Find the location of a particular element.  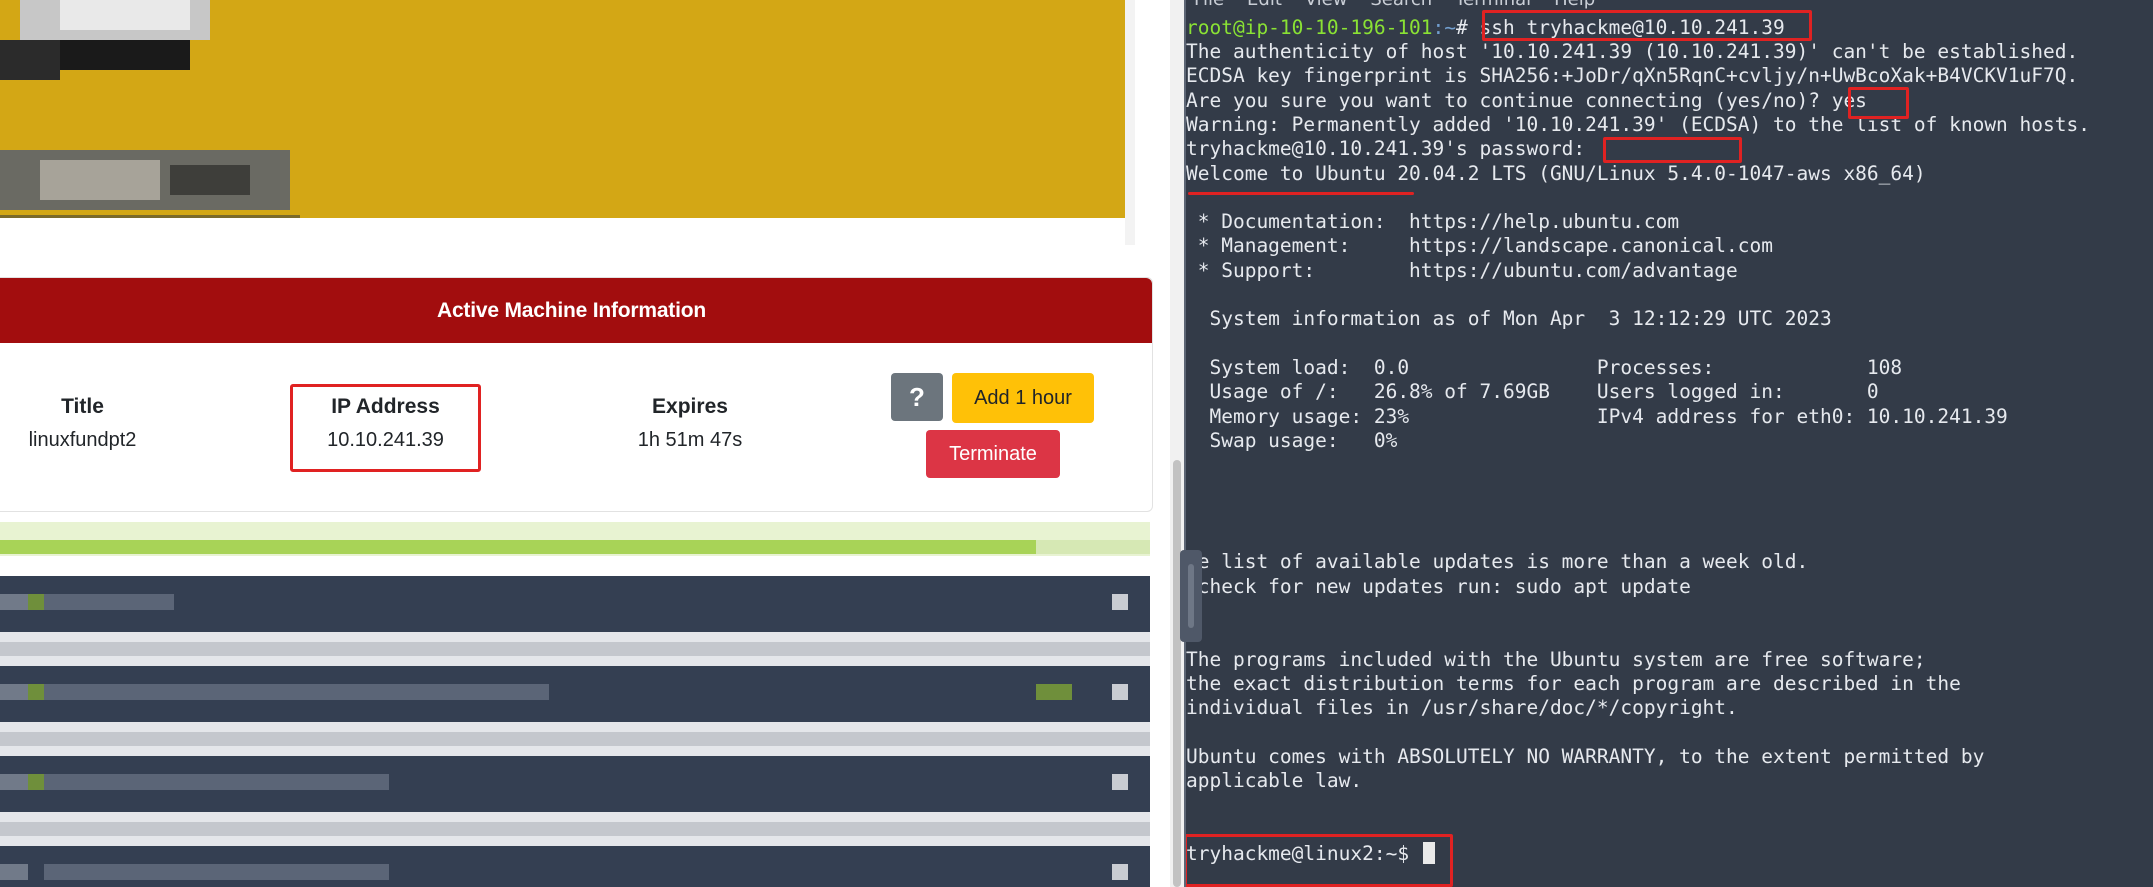

prompt-symbol: # is located at coordinates (1462, 27).